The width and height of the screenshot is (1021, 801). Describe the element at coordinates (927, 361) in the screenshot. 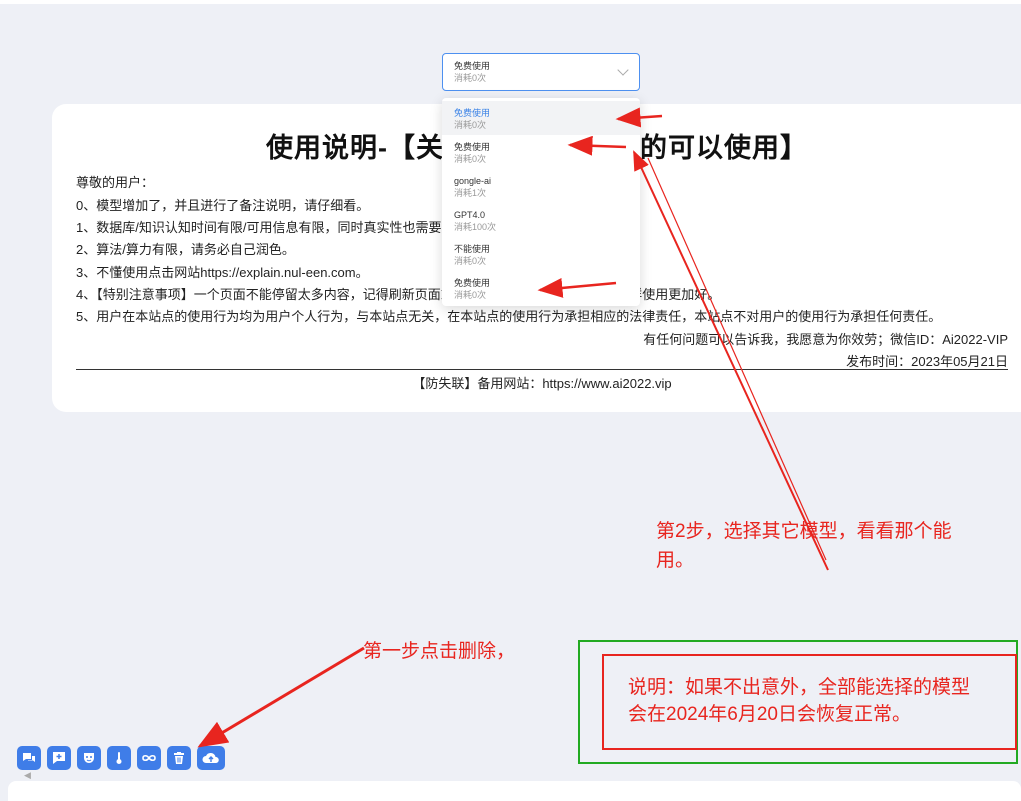

I see `notice-publish-time: 发布时间：2023年05月21日` at that location.